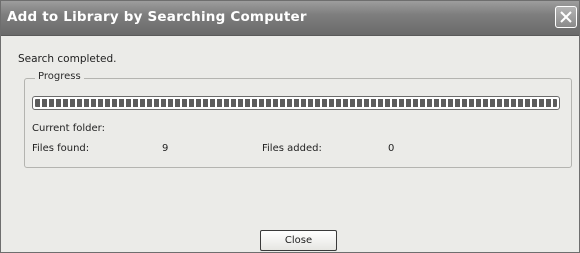  I want to click on title-bar: Add to Library by Searching Computer, so click(290, 18).